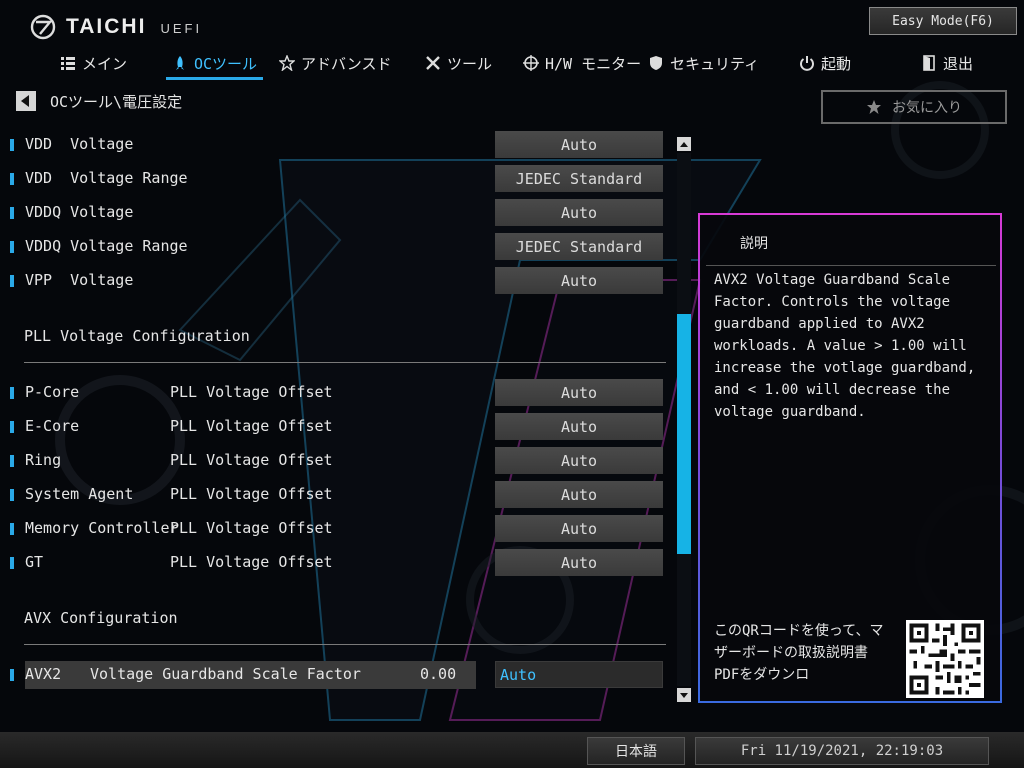  What do you see at coordinates (656, 63) in the screenshot?
I see `shield-icon` at bounding box center [656, 63].